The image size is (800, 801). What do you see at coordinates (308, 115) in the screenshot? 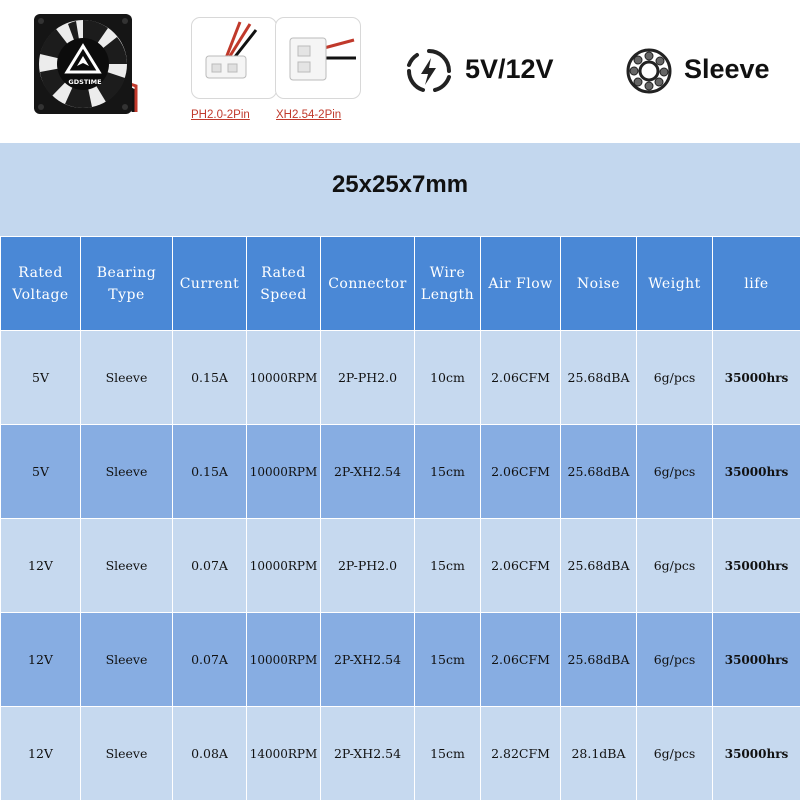
I see `connector-xh-label: XH2.54-2Pin` at bounding box center [308, 115].